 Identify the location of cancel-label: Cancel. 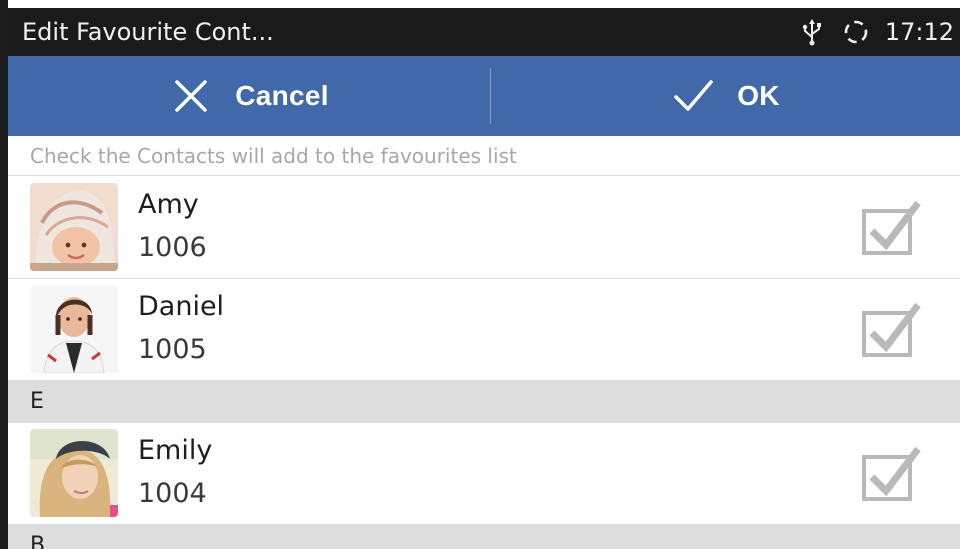
(282, 95).